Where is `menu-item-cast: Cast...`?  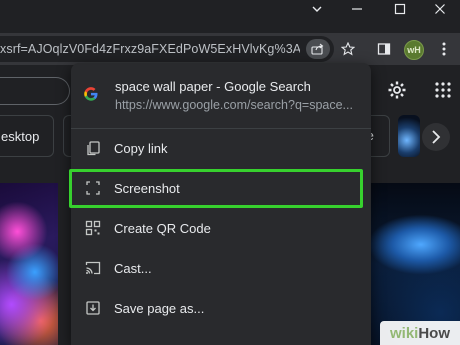
menu-item-cast: Cast... is located at coordinates (221, 268).